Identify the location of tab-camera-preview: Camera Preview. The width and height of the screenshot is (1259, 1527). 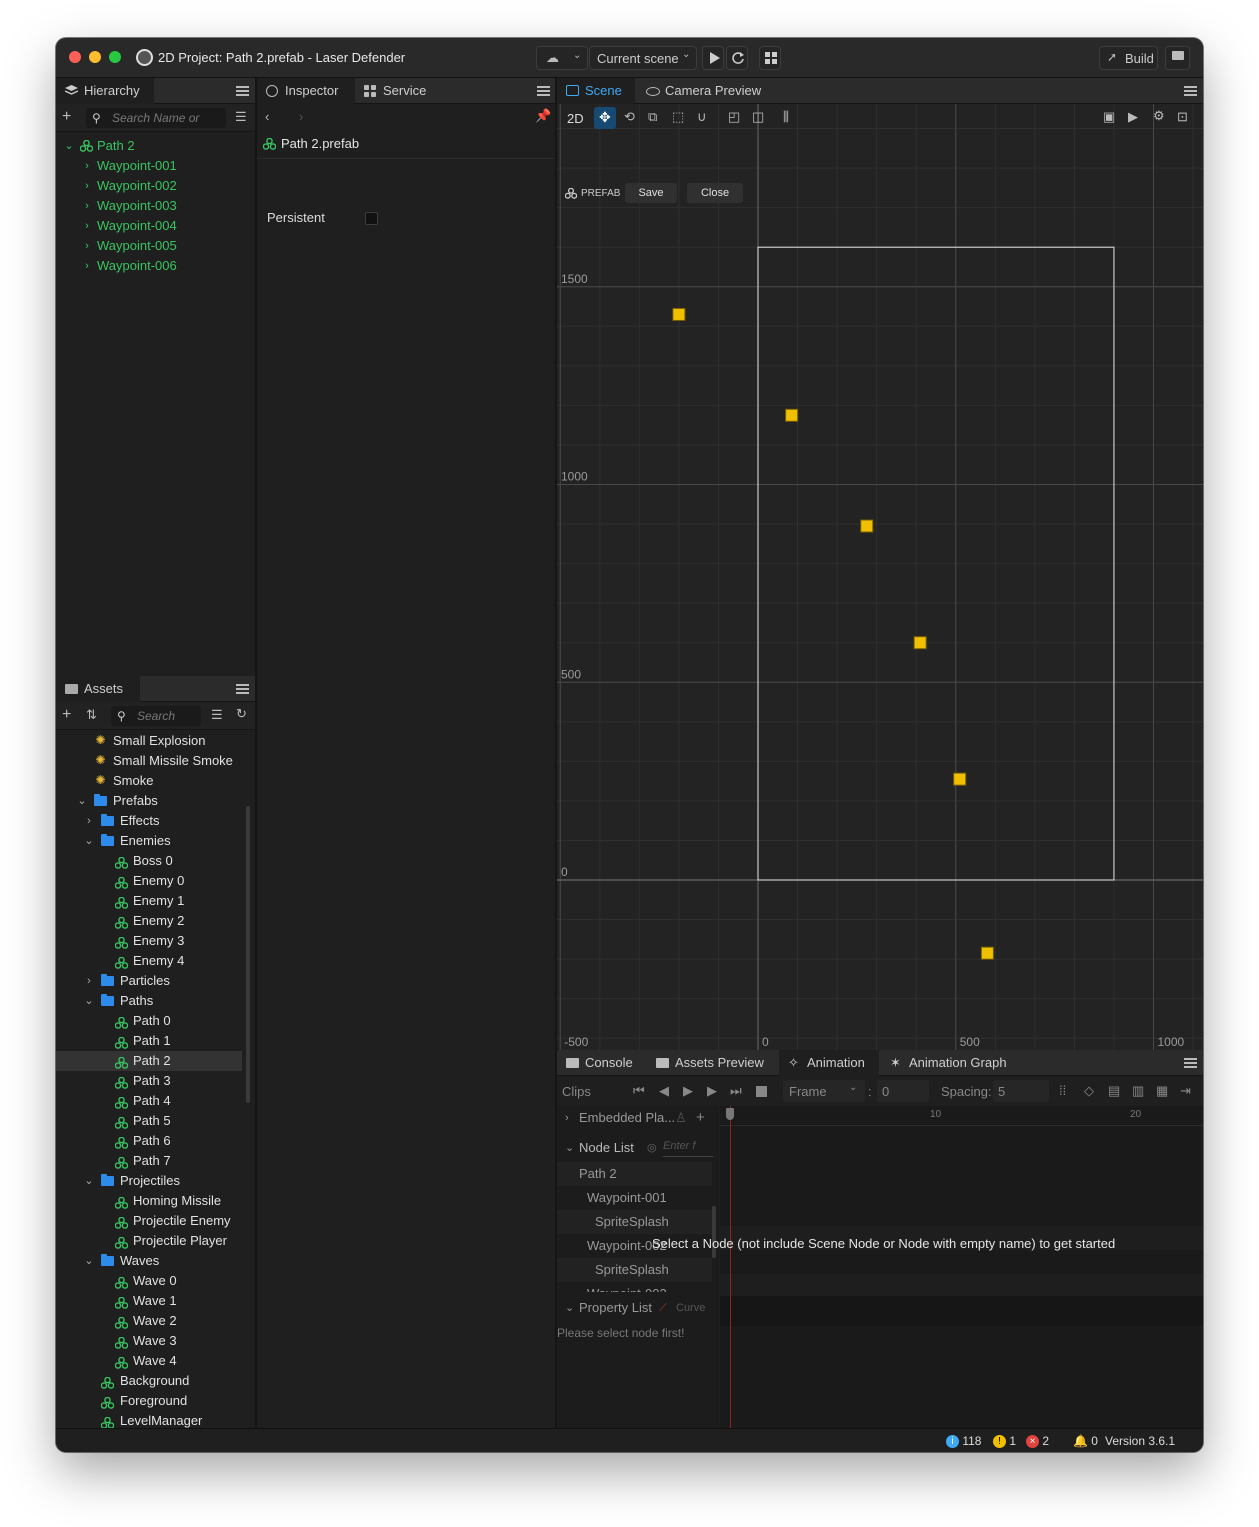
(702, 91).